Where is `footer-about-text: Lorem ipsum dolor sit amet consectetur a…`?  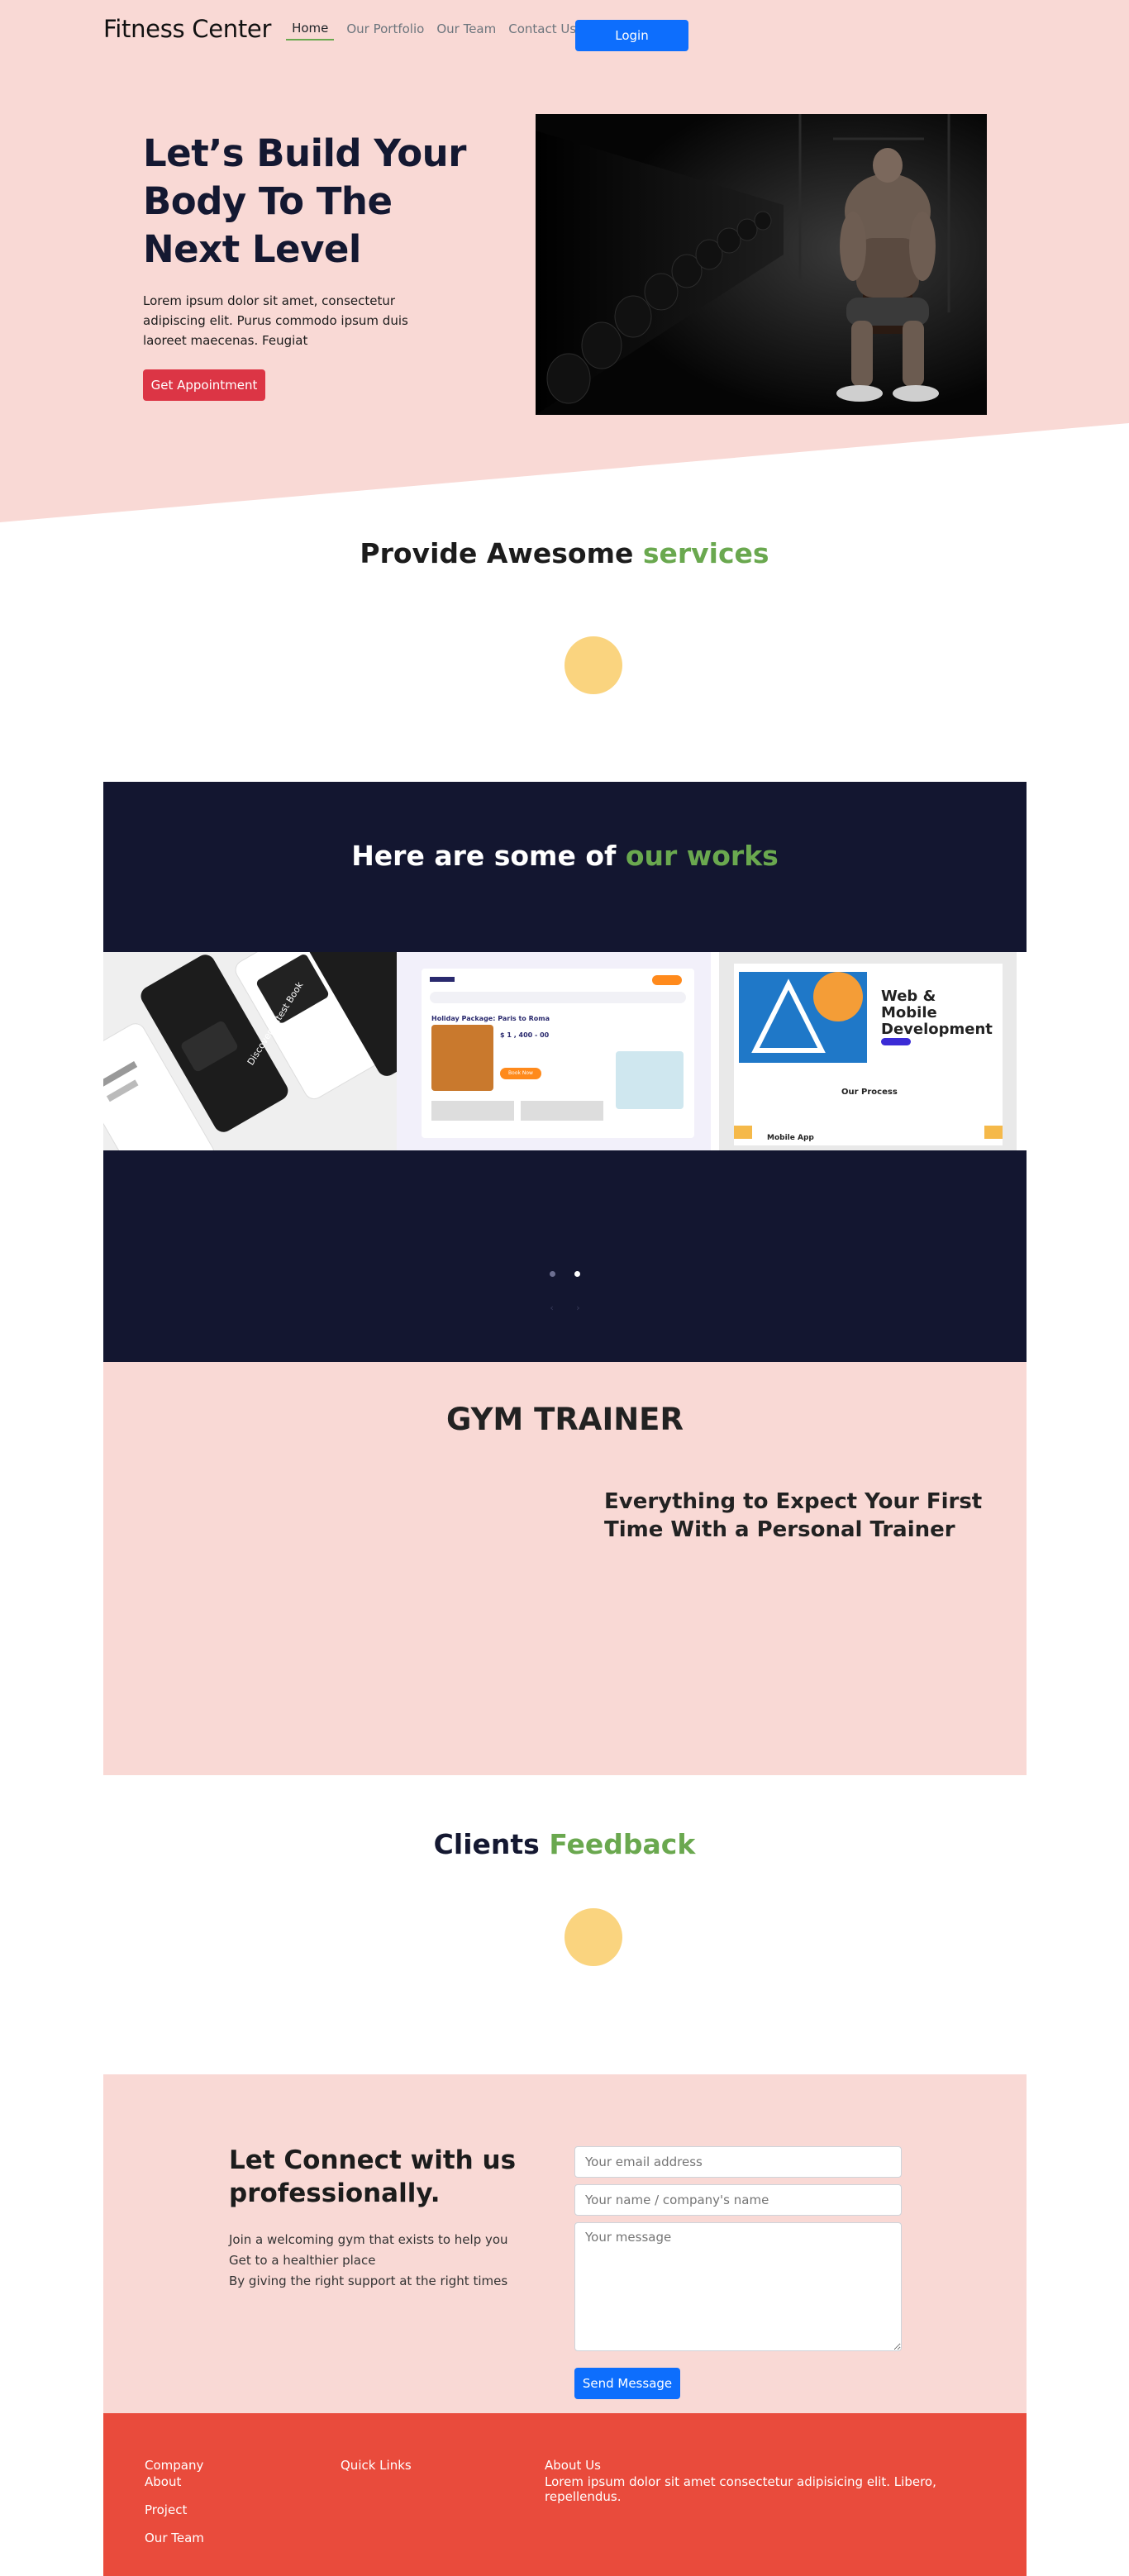 footer-about-text: Lorem ipsum dolor sit amet consectetur a… is located at coordinates (740, 2489).